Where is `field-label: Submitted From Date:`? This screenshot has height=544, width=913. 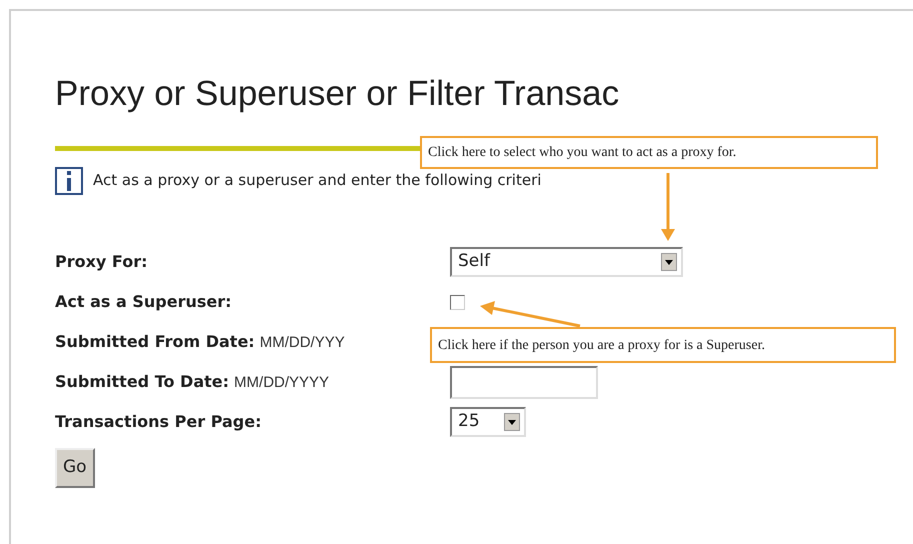
field-label: Submitted From Date: is located at coordinates (155, 341).